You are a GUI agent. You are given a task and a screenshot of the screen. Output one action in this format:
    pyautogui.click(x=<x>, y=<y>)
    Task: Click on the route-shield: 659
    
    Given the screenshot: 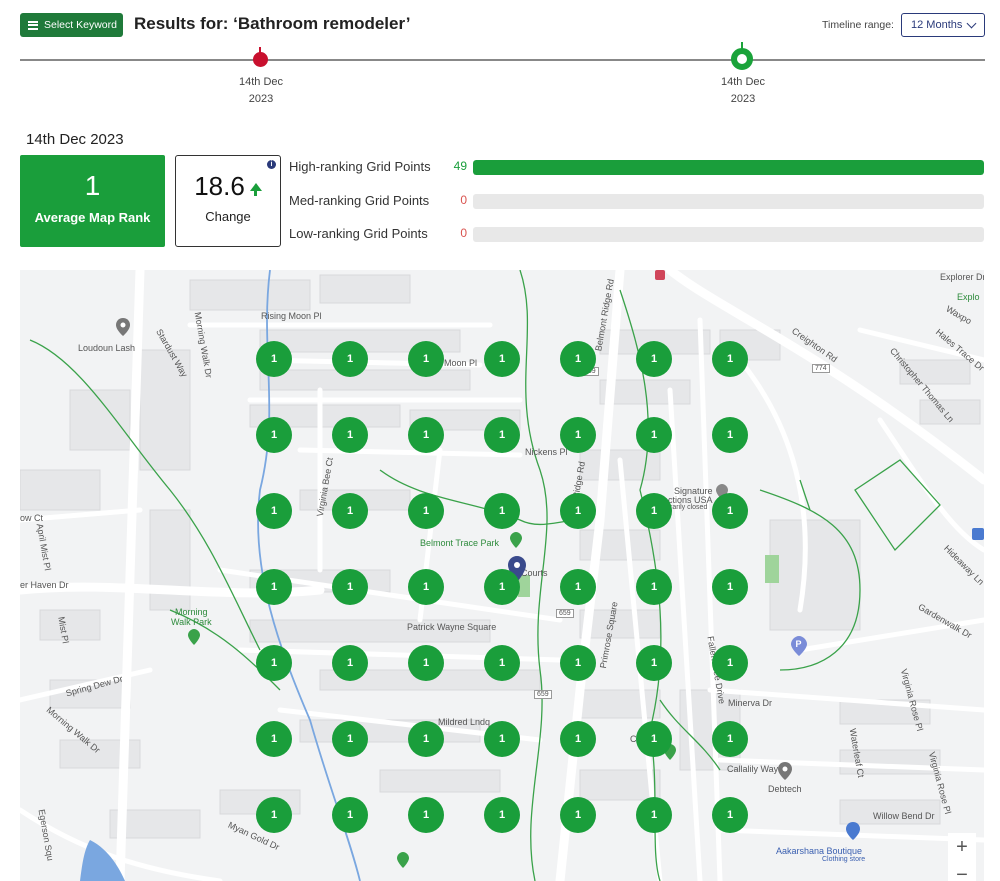 What is the action you would take?
    pyautogui.click(x=565, y=613)
    